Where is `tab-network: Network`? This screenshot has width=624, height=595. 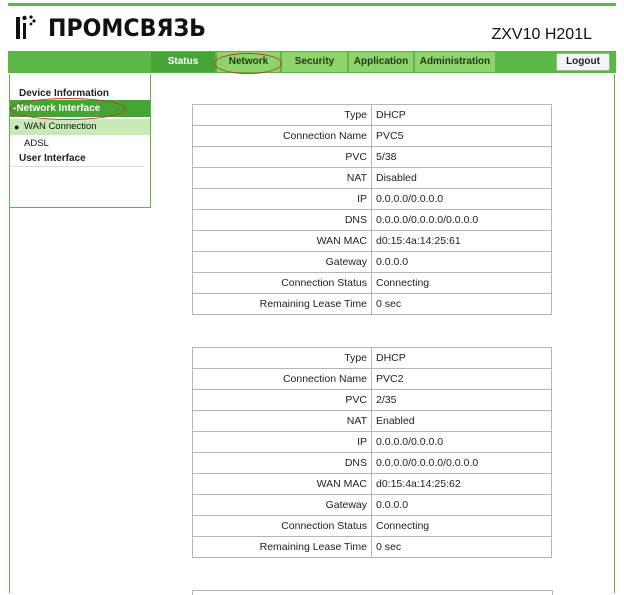
tab-network: Network is located at coordinates (248, 62).